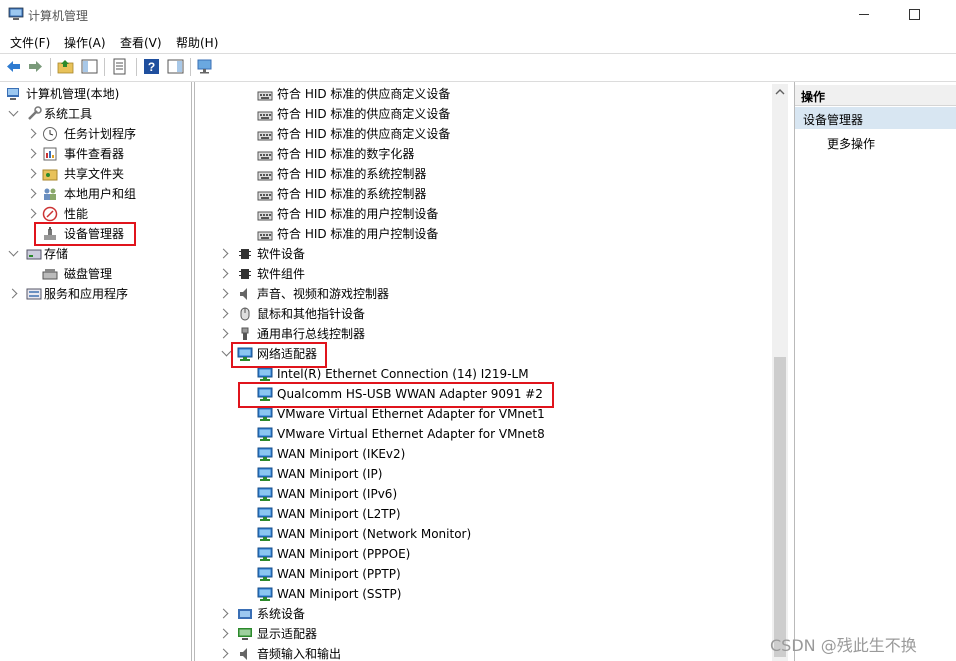 Image resolution: width=956 pixels, height=661 pixels. I want to click on help-icon: ?, so click(151, 66).